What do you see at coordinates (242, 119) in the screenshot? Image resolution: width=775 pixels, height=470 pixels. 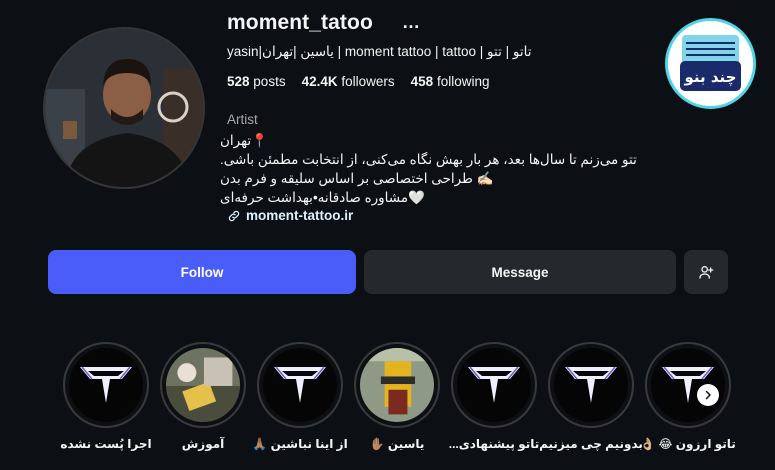 I see `profile-category: Artist` at bounding box center [242, 119].